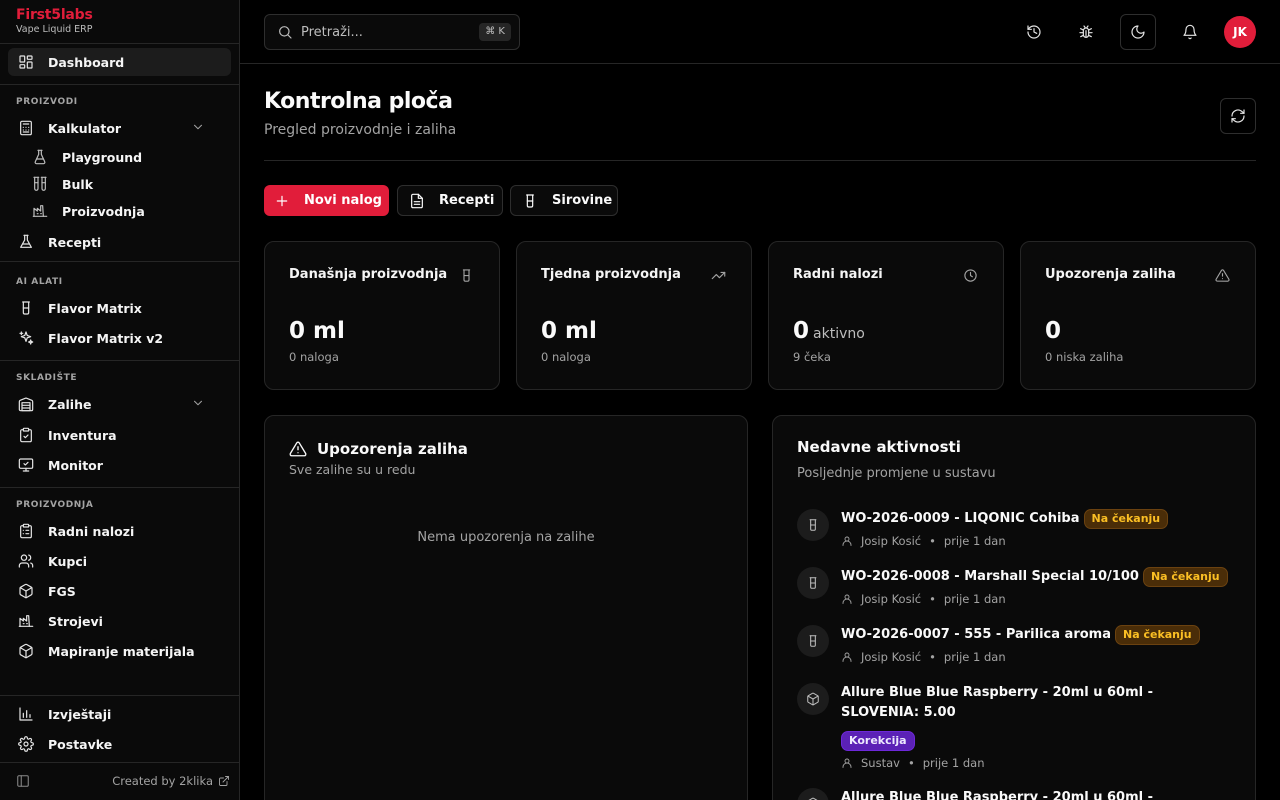 Image resolution: width=1280 pixels, height=800 pixels. I want to click on sidebar-item-flavor-matrix: Flavor Matrix, so click(119, 308).